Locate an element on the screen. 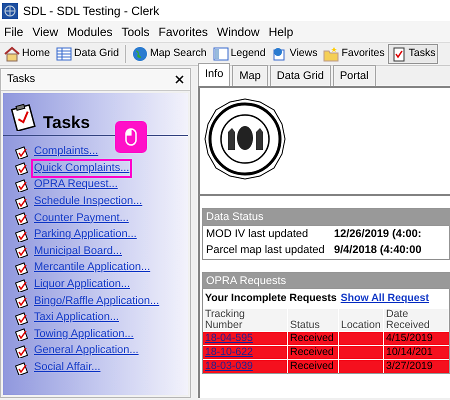  status-value: 12/26/2019 (4:00: is located at coordinates (378, 234).